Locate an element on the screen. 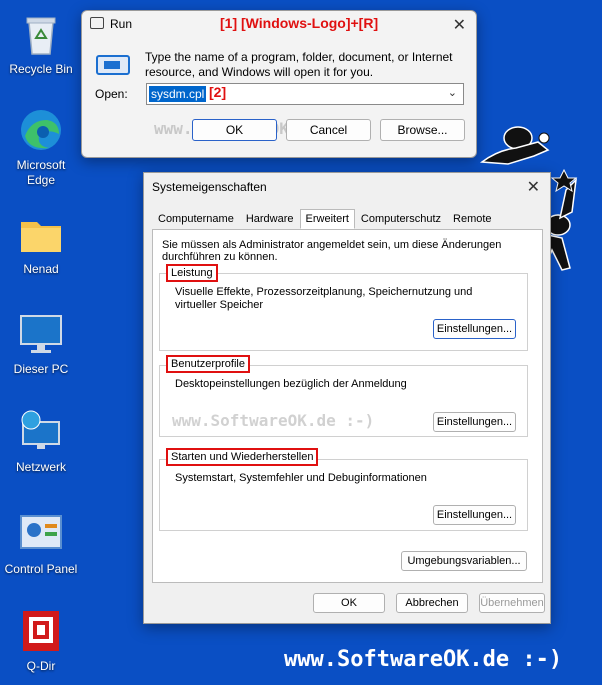 The width and height of the screenshot is (602, 685). edge-icon is located at coordinates (41, 130).